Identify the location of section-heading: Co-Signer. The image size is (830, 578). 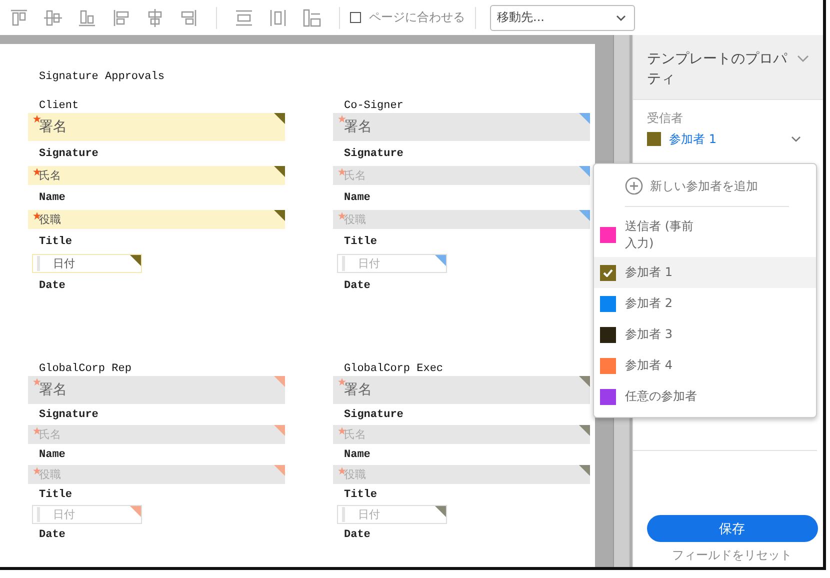
(373, 106).